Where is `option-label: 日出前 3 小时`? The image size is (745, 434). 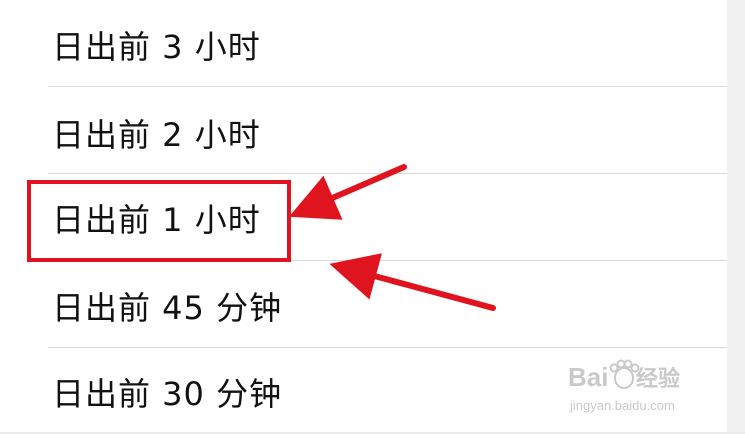
option-label: 日出前 3 小时 is located at coordinates (156, 47).